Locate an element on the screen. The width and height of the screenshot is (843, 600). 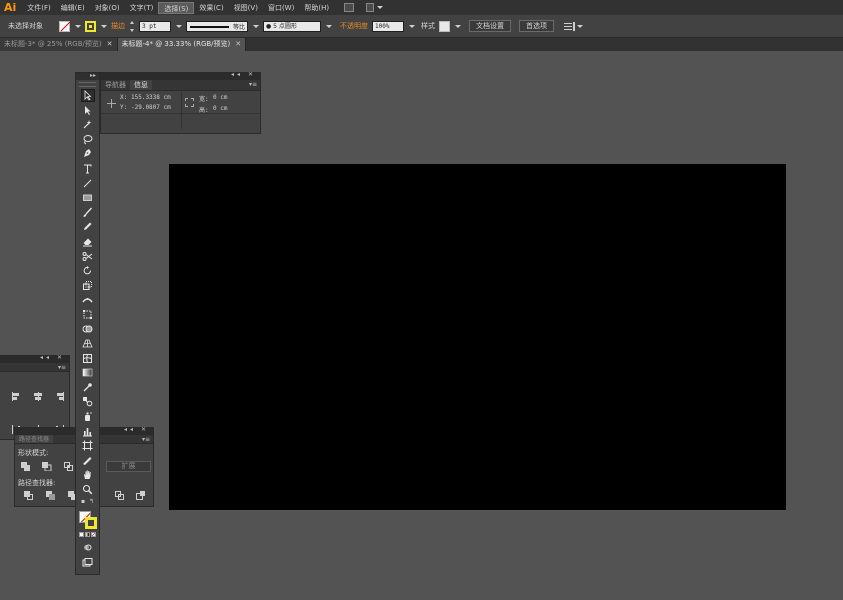
document-tab-1: 未标题-3* @ 25% (RGB/预览) ✕ is located at coordinates (59, 44).